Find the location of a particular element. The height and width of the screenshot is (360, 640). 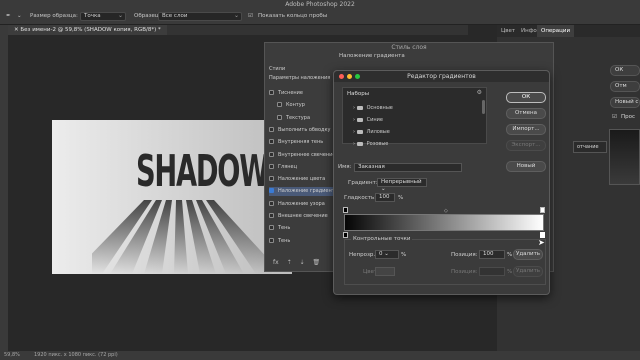

style-item: Глянец is located at coordinates (283, 167).